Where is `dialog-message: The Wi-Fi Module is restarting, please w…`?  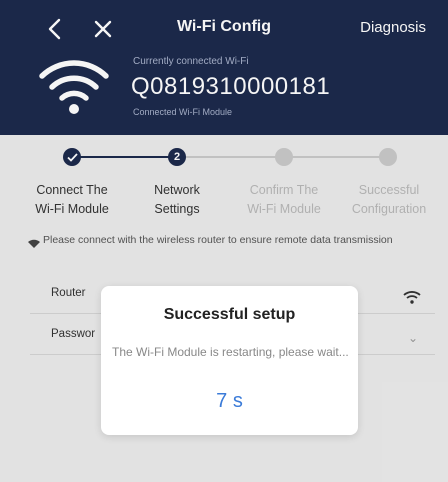
dialog-message: The Wi-Fi Module is restarting, please w… is located at coordinates (230, 352).